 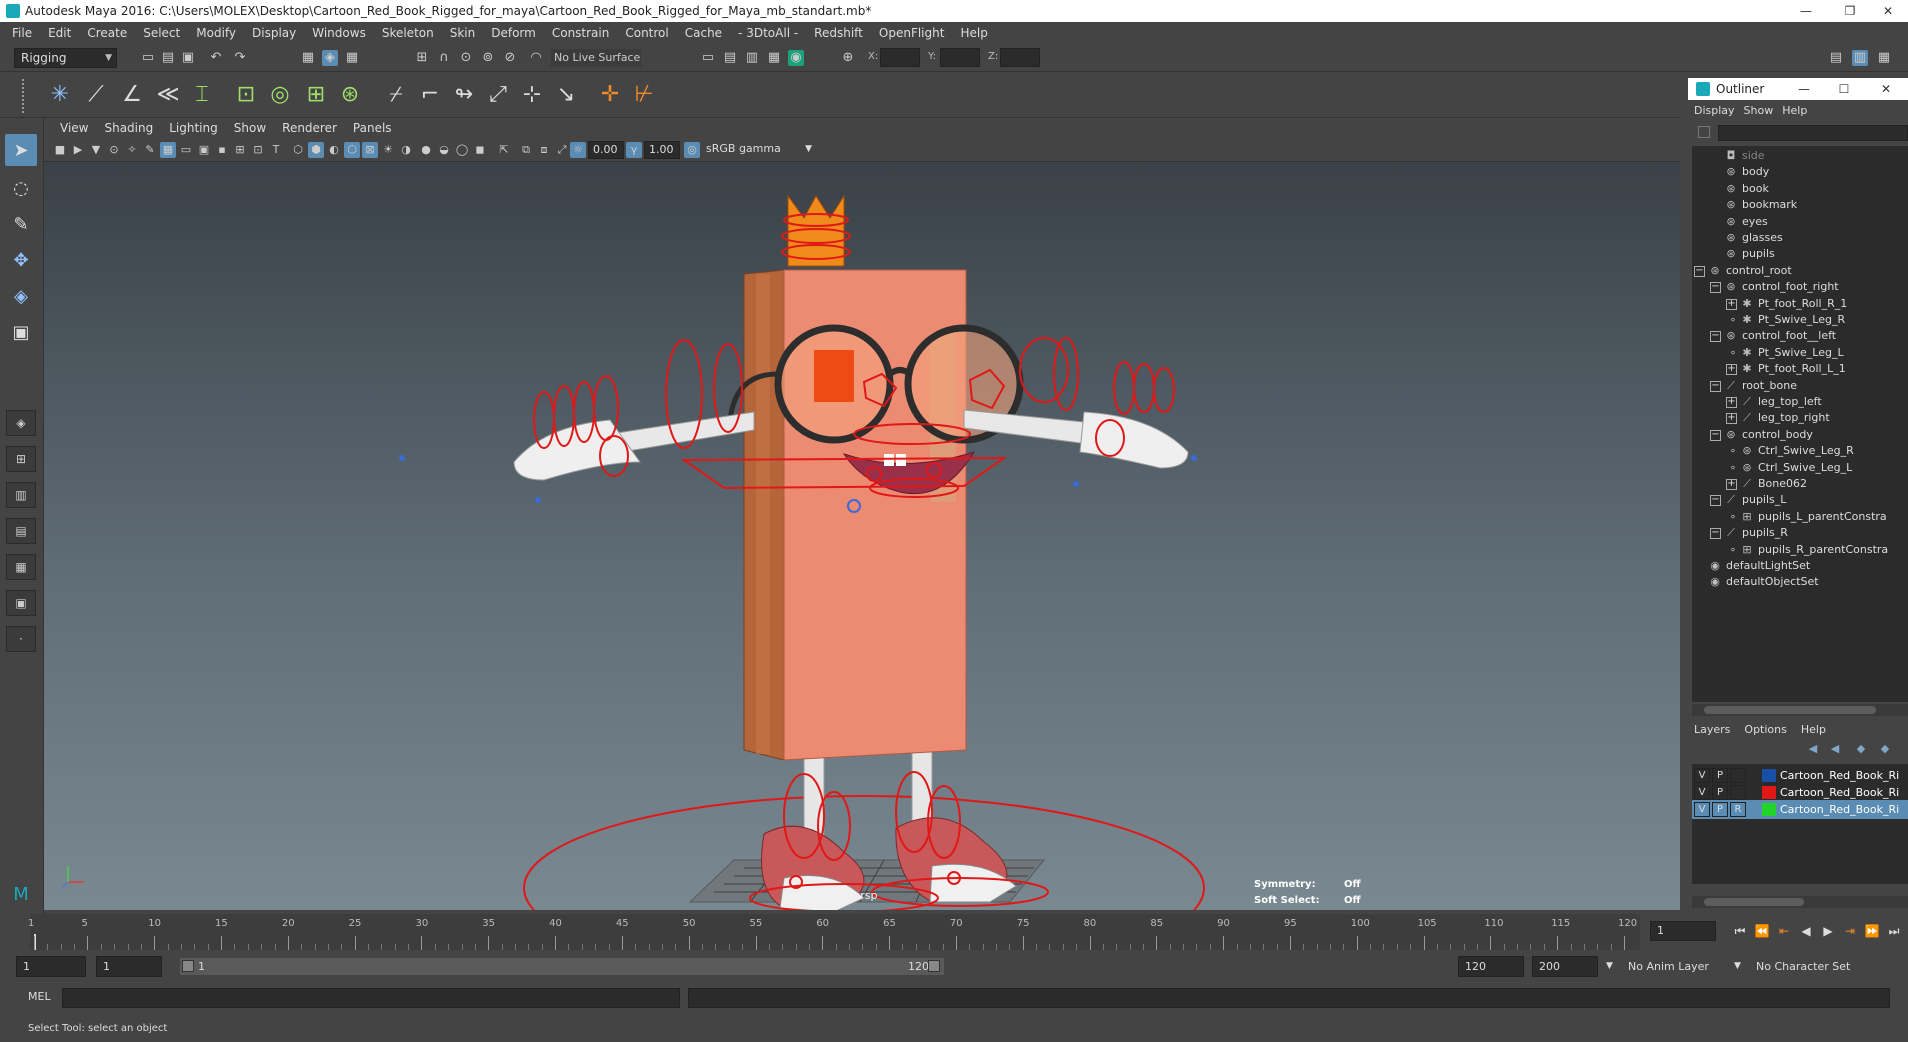 What do you see at coordinates (488, 58) in the screenshot?
I see `snap-view-icon: ⊚` at bounding box center [488, 58].